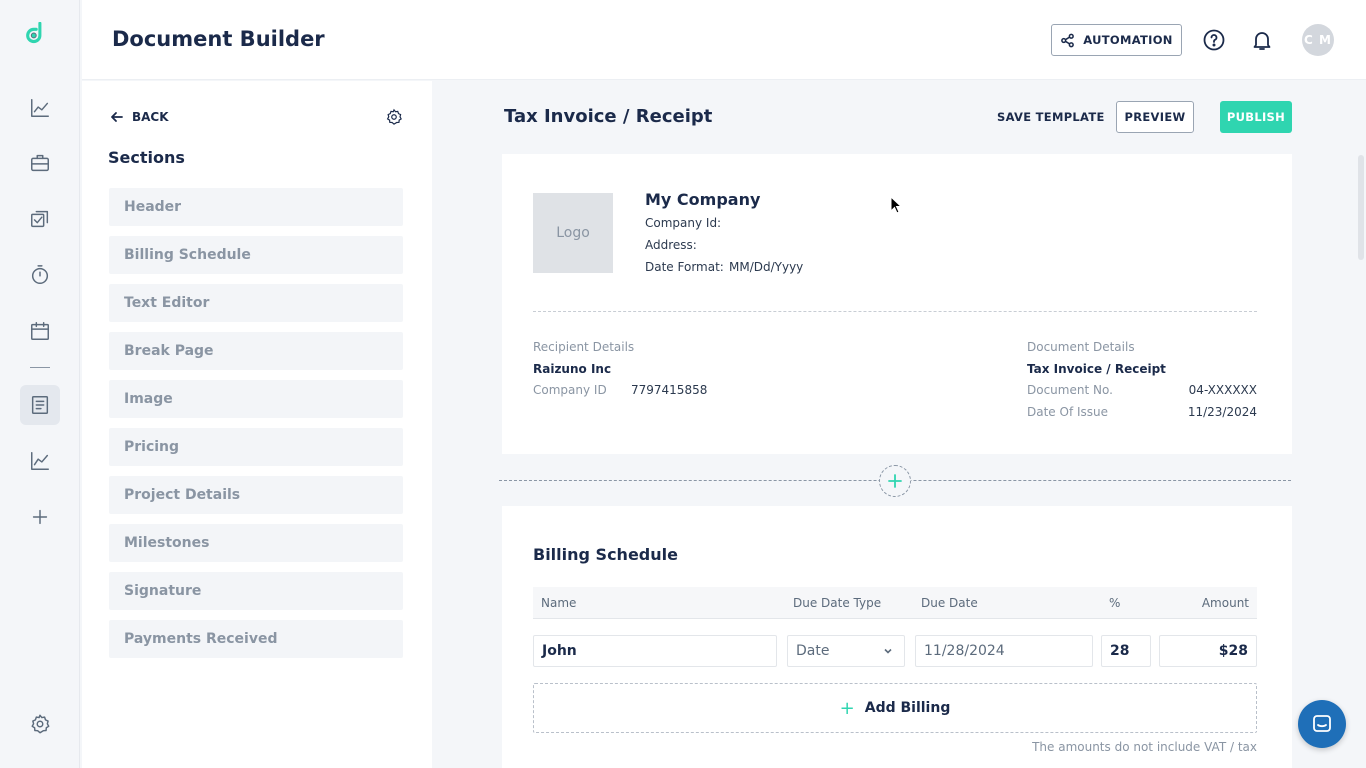 The height and width of the screenshot is (768, 1366). I want to click on rail-divider, so click(40, 367).